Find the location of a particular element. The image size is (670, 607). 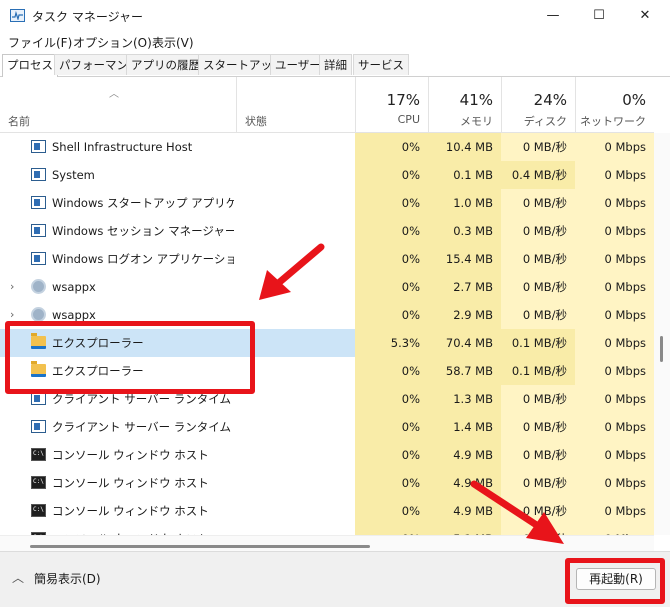

chevron-up-icon: ︿ is located at coordinates (18, 577).